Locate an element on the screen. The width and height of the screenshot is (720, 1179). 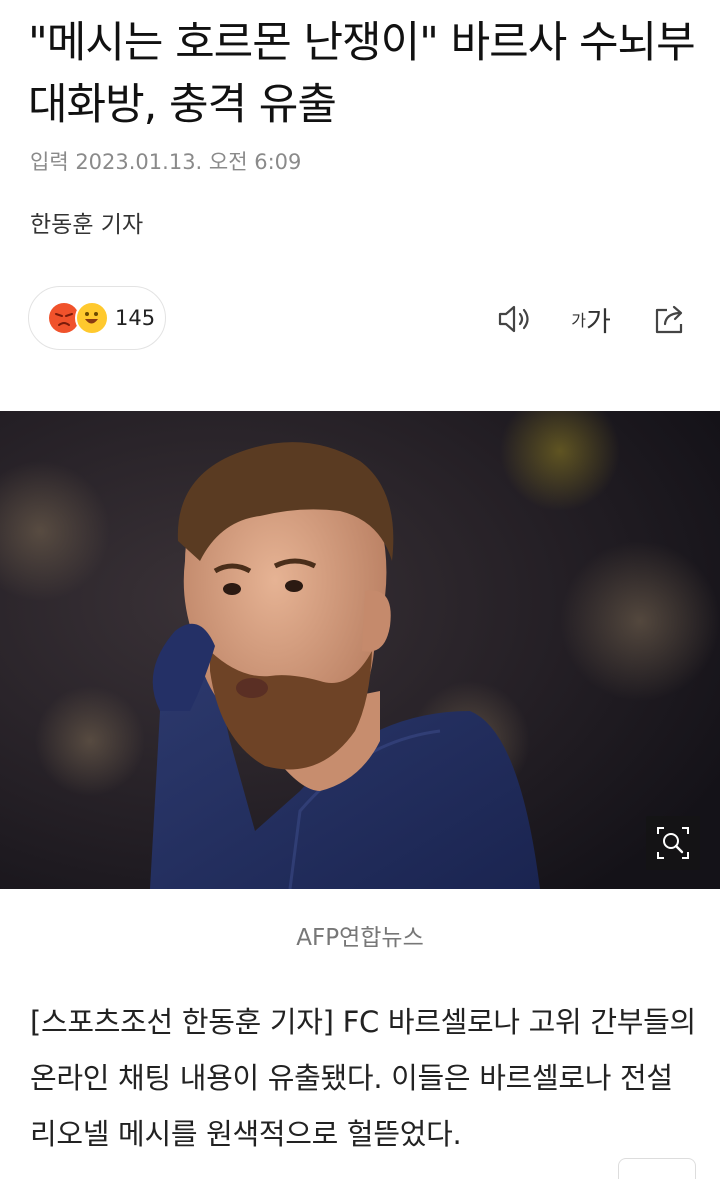
font-big-label: 가 is located at coordinates (598, 322).